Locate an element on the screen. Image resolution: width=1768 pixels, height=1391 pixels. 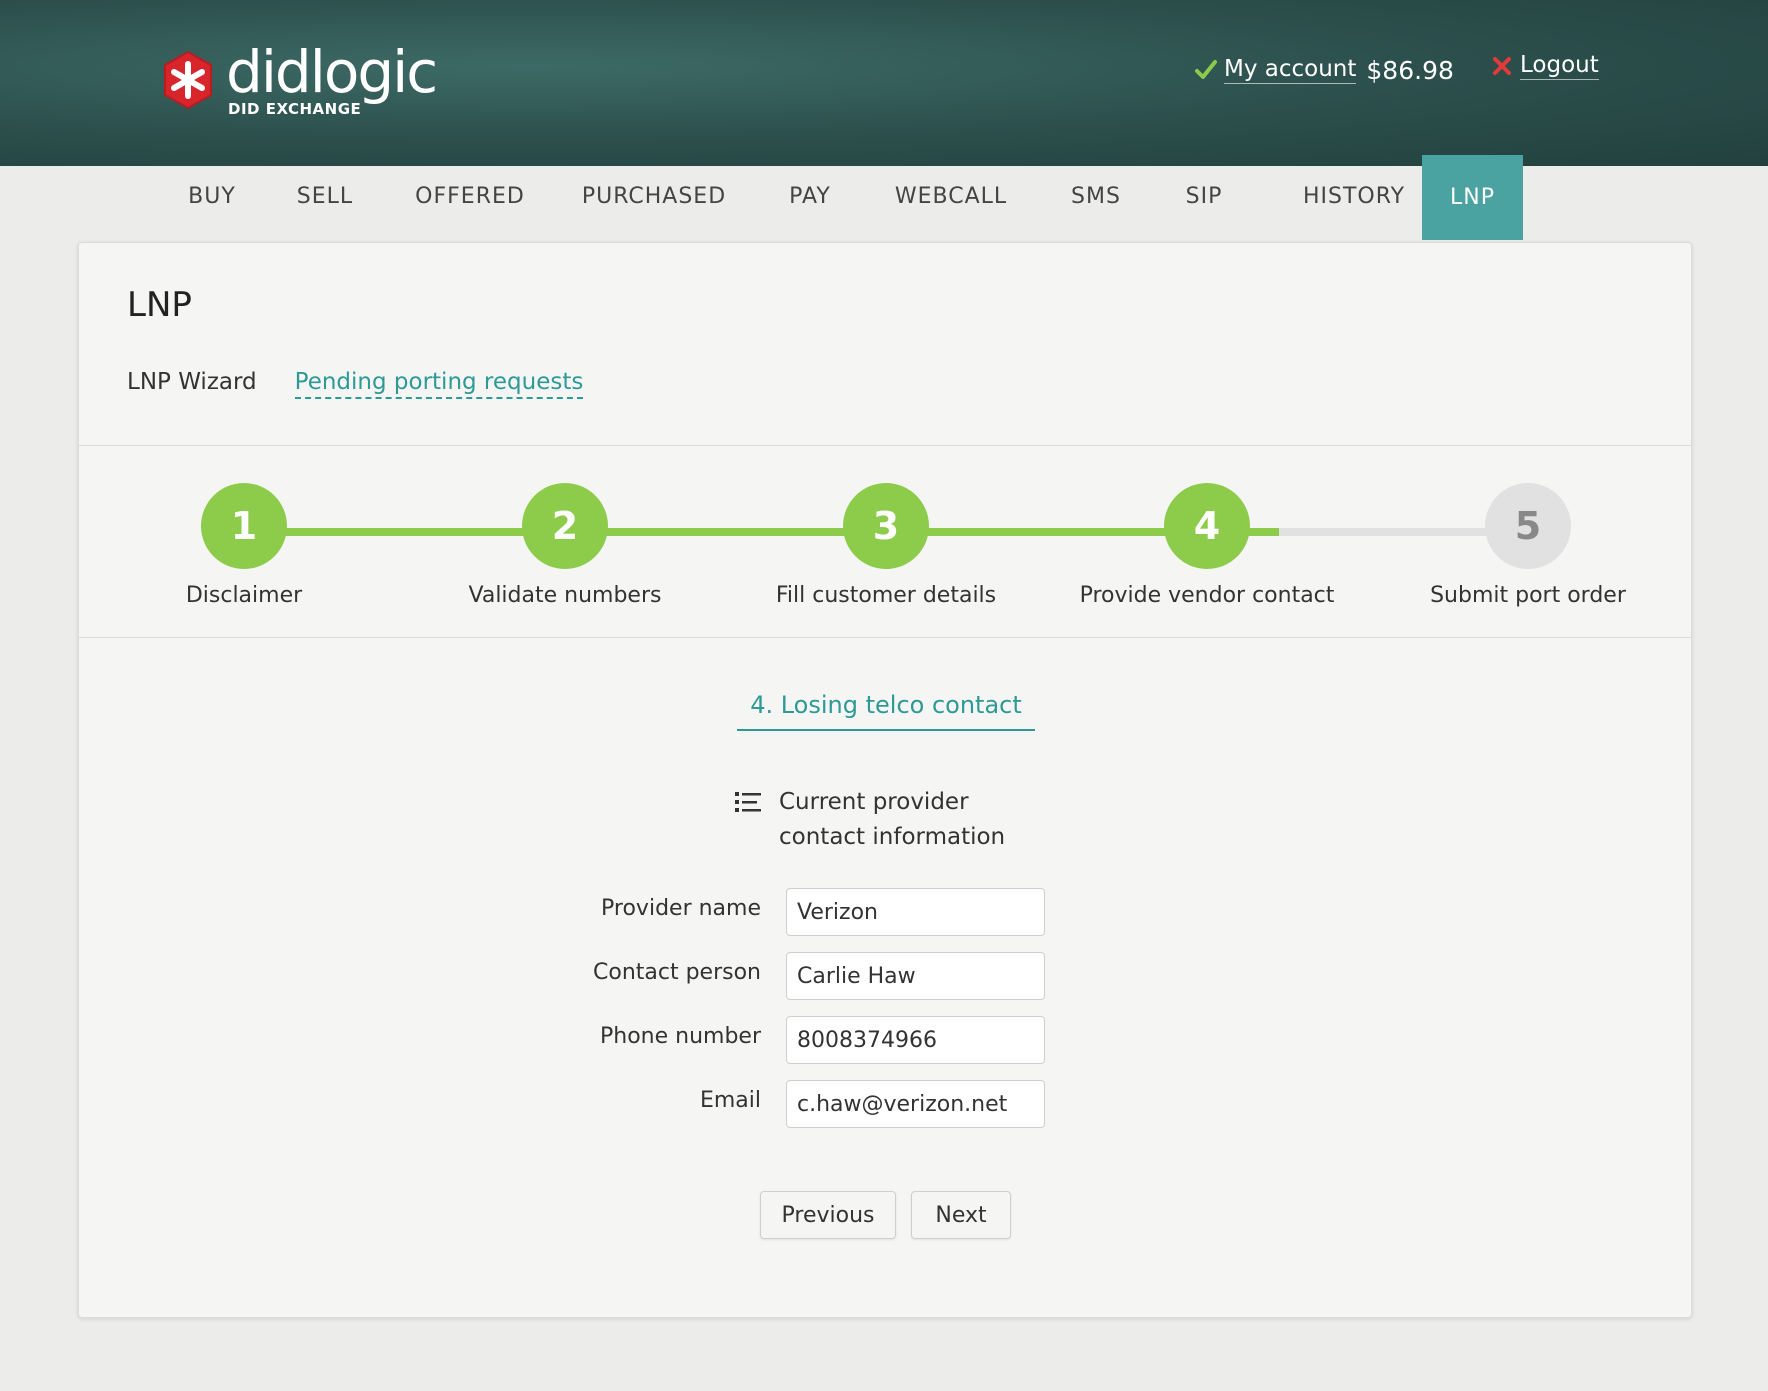
provider-name-row: Provider name is located at coordinates (829, 912).